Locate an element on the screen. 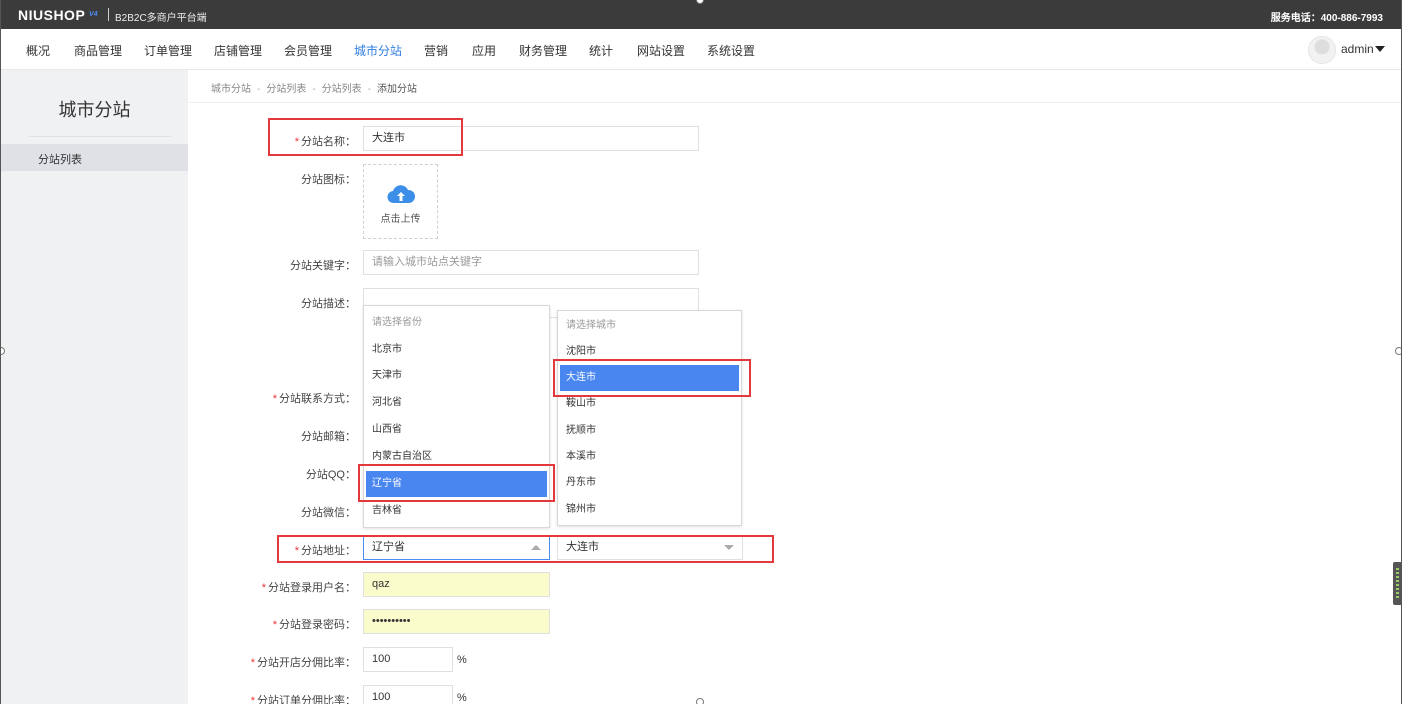 The width and height of the screenshot is (1402, 704). breadcrumb-divider is located at coordinates (795, 102).